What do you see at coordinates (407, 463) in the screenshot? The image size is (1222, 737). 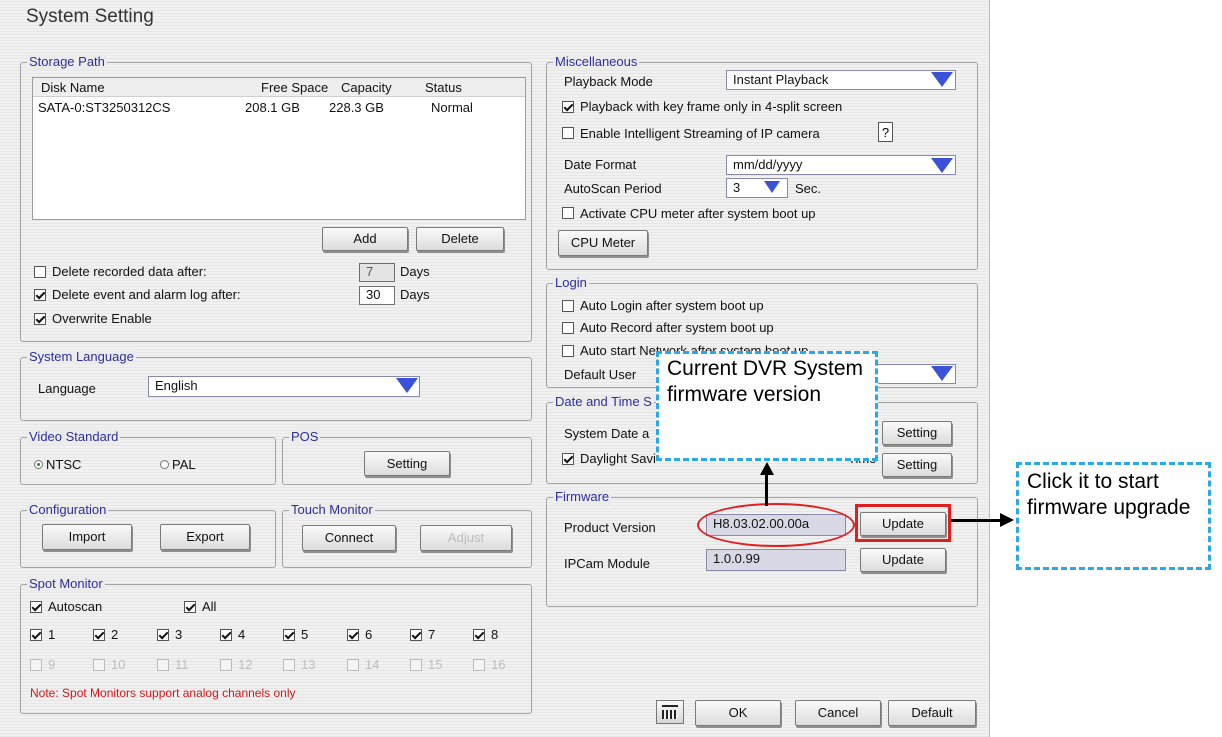 I see `pos-setting-button: Setting` at bounding box center [407, 463].